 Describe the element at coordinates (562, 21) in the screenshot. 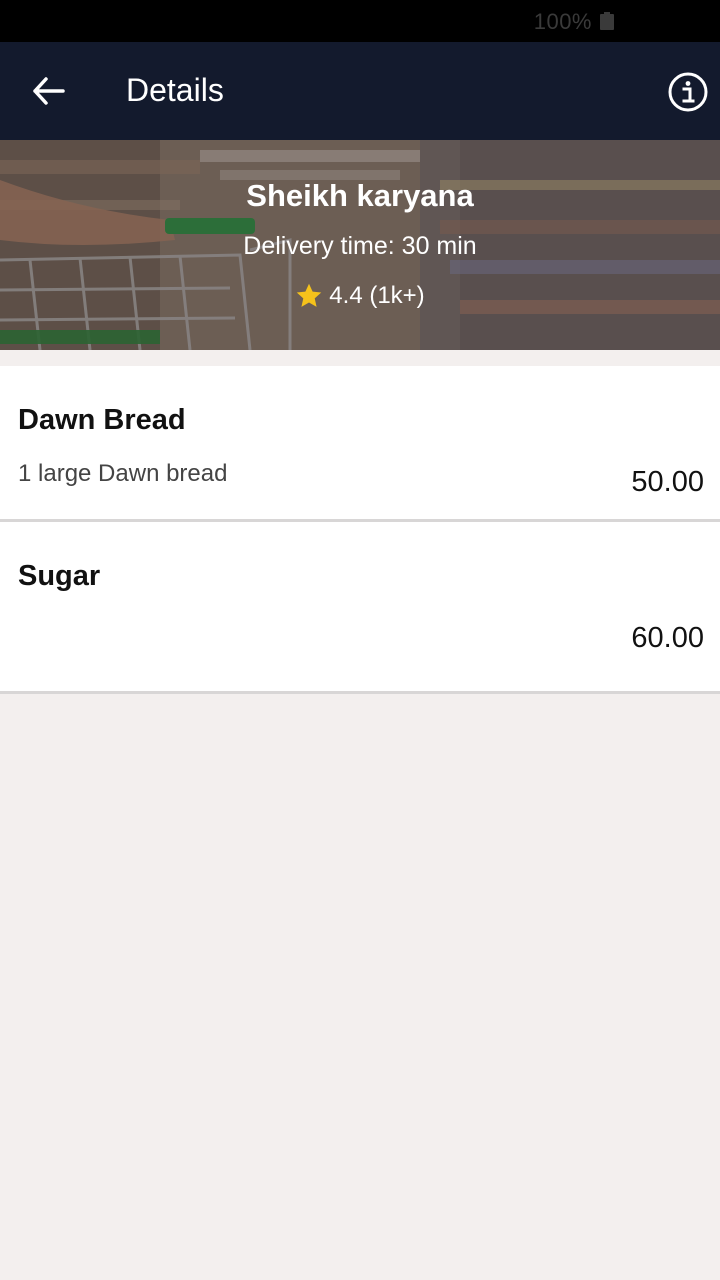

I see `battery-percentage: 100%` at that location.